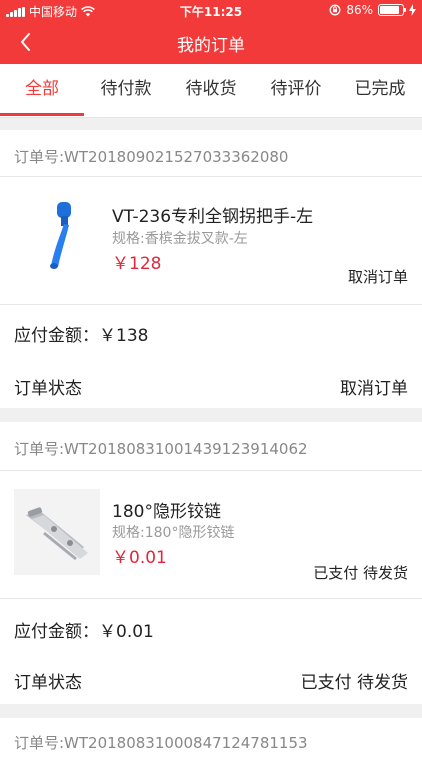  What do you see at coordinates (213, 217) in the screenshot?
I see `product-name: VT-236专利全钢拐把手-左` at bounding box center [213, 217].